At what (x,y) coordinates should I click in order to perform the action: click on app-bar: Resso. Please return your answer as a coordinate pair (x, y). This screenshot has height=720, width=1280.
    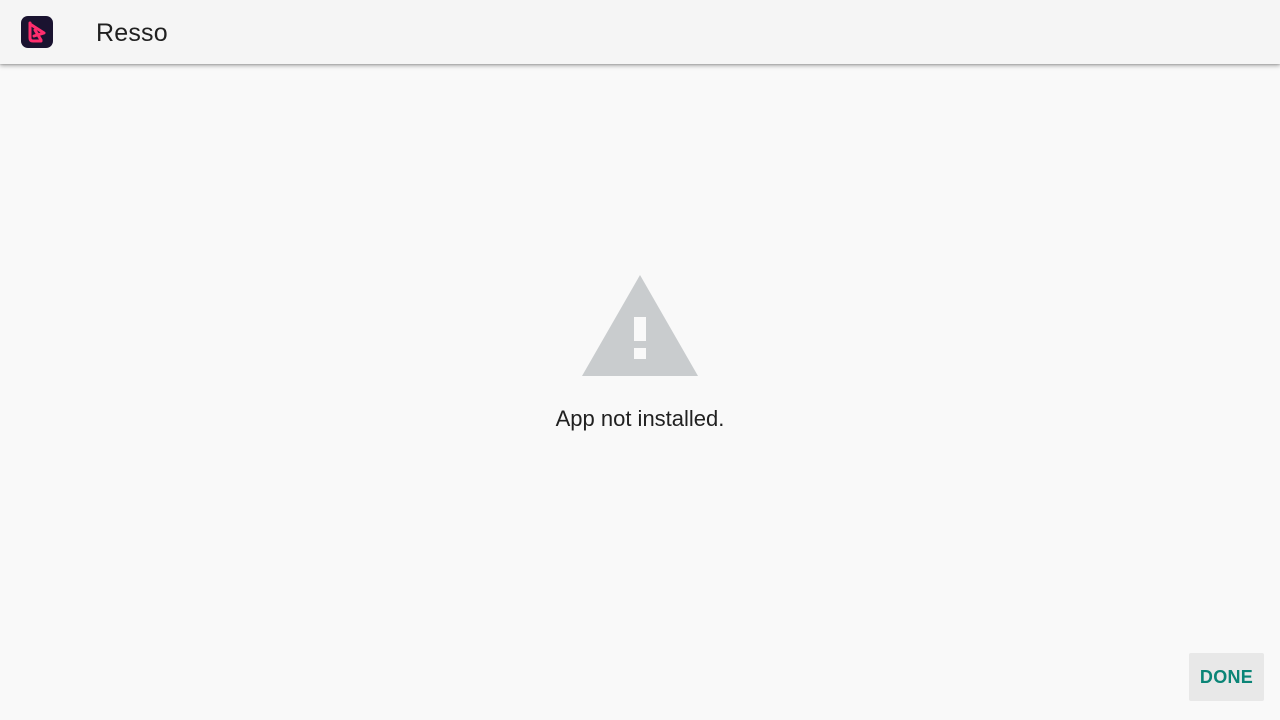
    Looking at the image, I should click on (640, 32).